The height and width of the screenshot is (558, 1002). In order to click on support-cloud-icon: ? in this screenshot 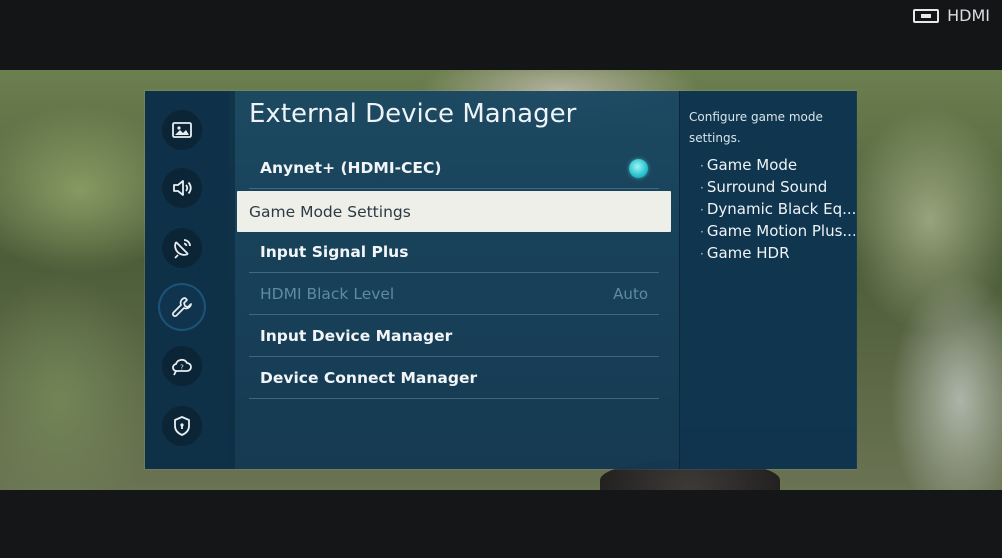, I will do `click(182, 367)`.